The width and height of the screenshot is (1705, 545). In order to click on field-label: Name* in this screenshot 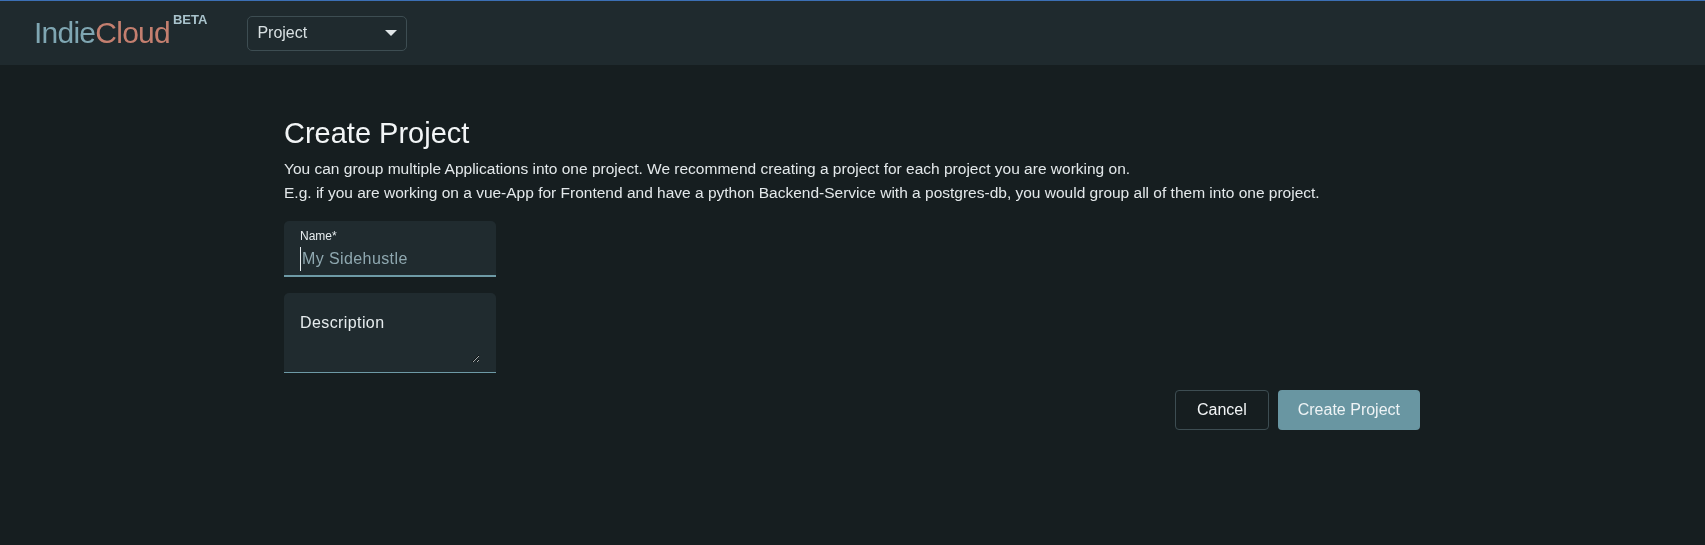, I will do `click(319, 236)`.